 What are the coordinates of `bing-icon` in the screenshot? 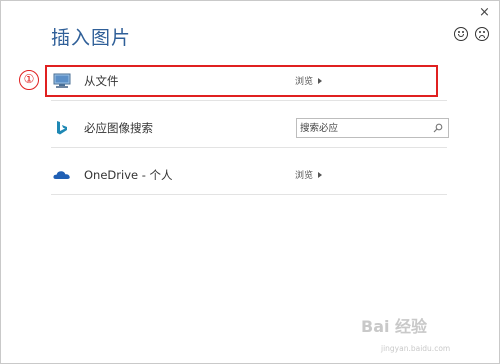 It's located at (62, 128).